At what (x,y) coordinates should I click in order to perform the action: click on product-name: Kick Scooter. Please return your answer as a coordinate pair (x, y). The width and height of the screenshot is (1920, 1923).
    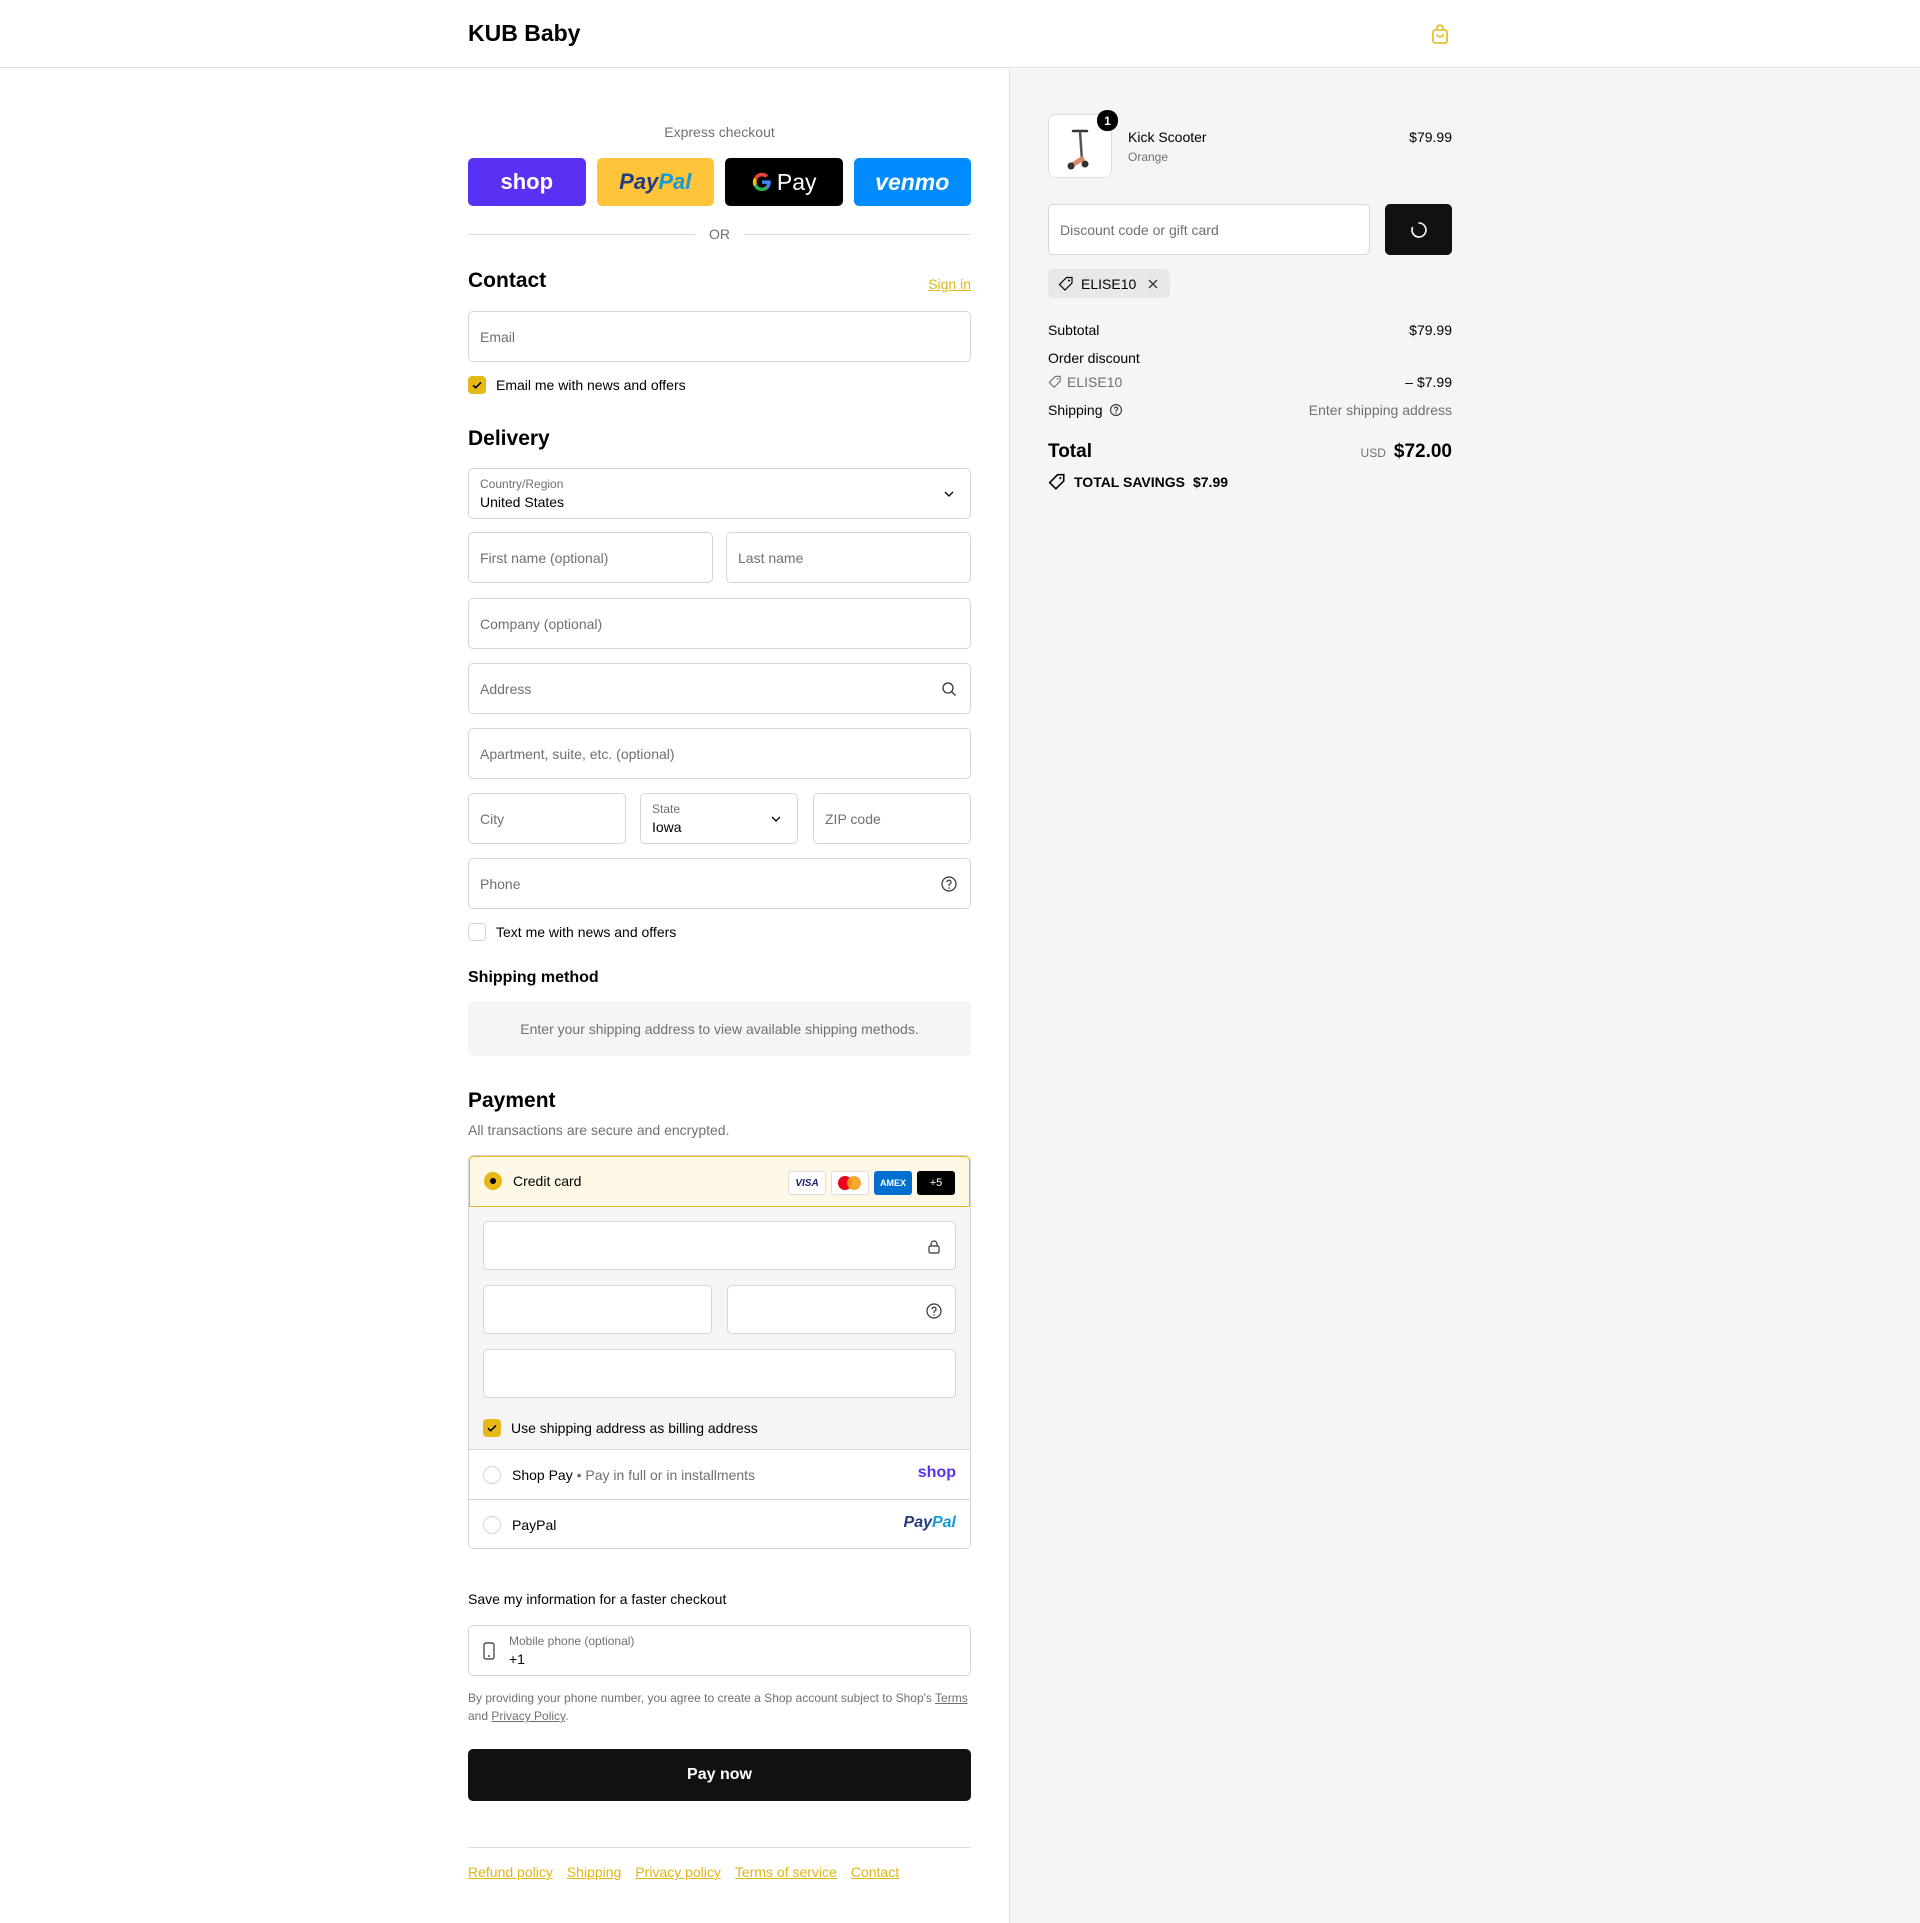
    Looking at the image, I should click on (1167, 137).